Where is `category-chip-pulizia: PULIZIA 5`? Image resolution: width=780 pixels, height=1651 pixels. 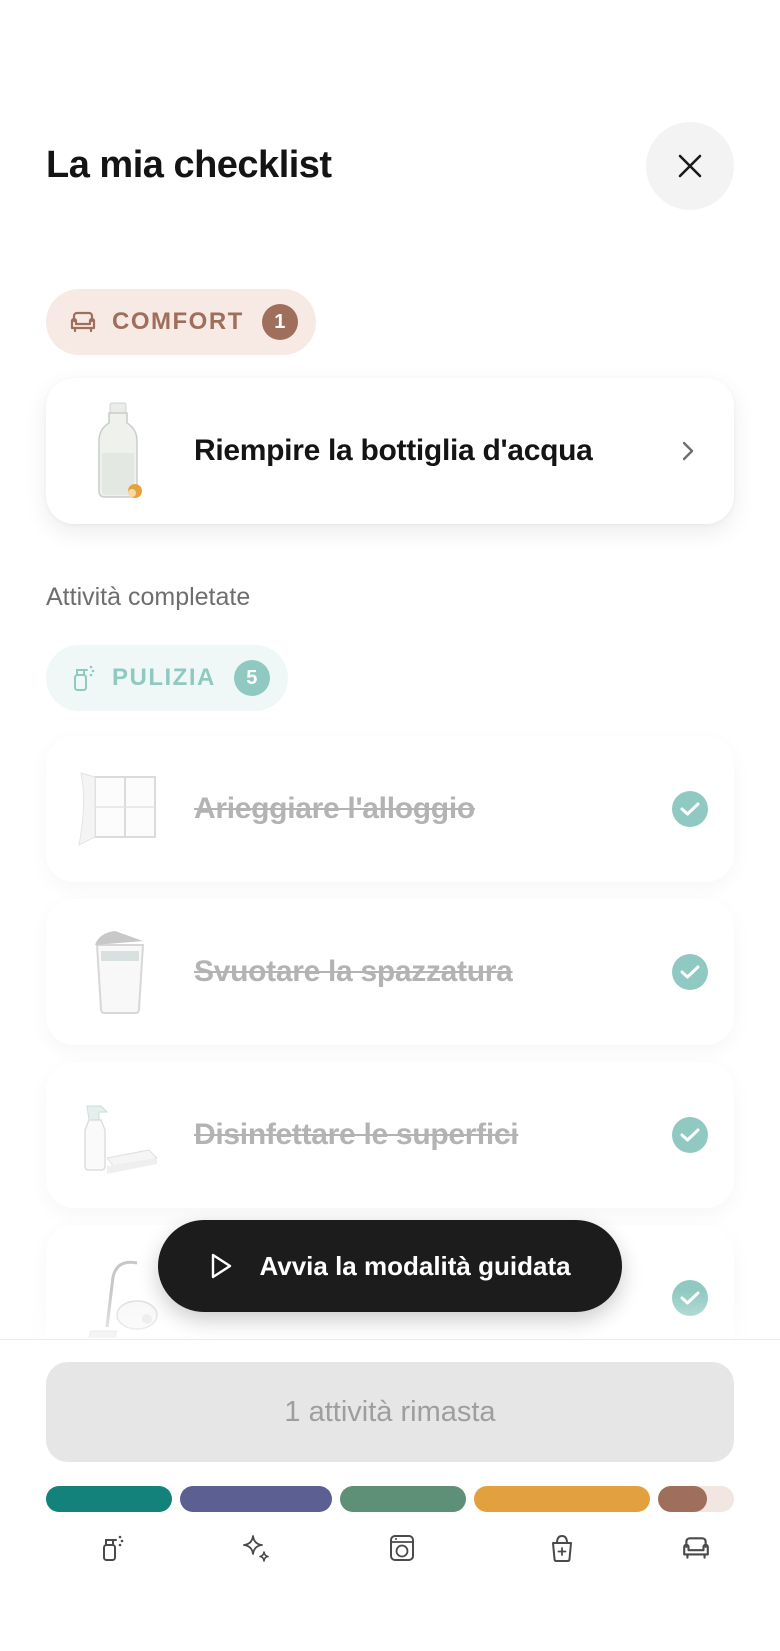 category-chip-pulizia: PULIZIA 5 is located at coordinates (167, 678).